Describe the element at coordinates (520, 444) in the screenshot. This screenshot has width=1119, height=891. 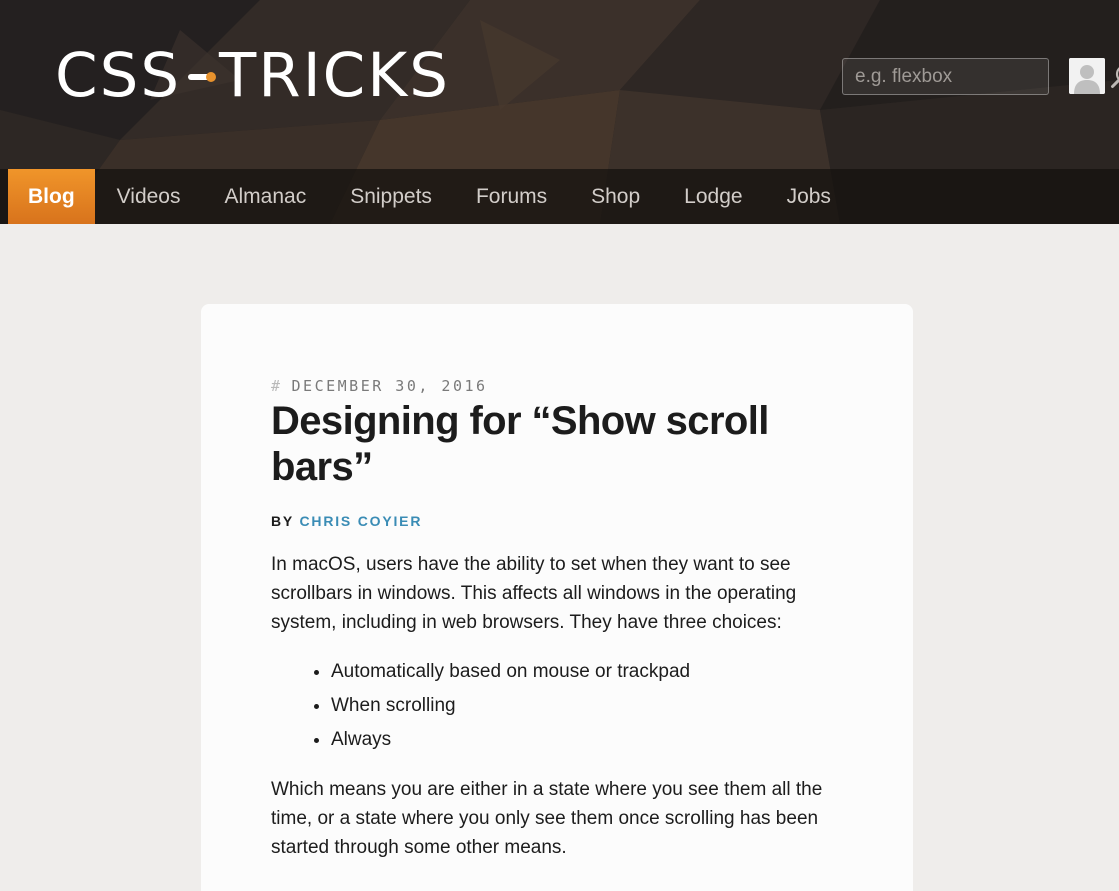
I see `post-title: Designing for “Show scroll bars”` at that location.